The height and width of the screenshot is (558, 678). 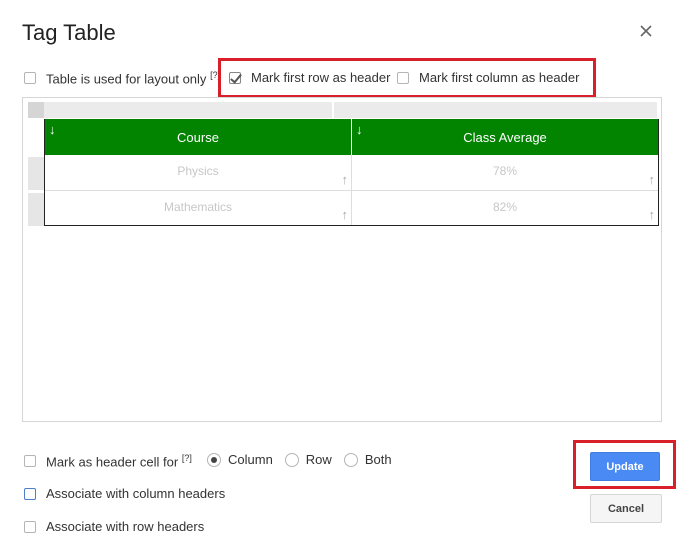 I want to click on header-cell: ↓ Course, so click(x=198, y=137).